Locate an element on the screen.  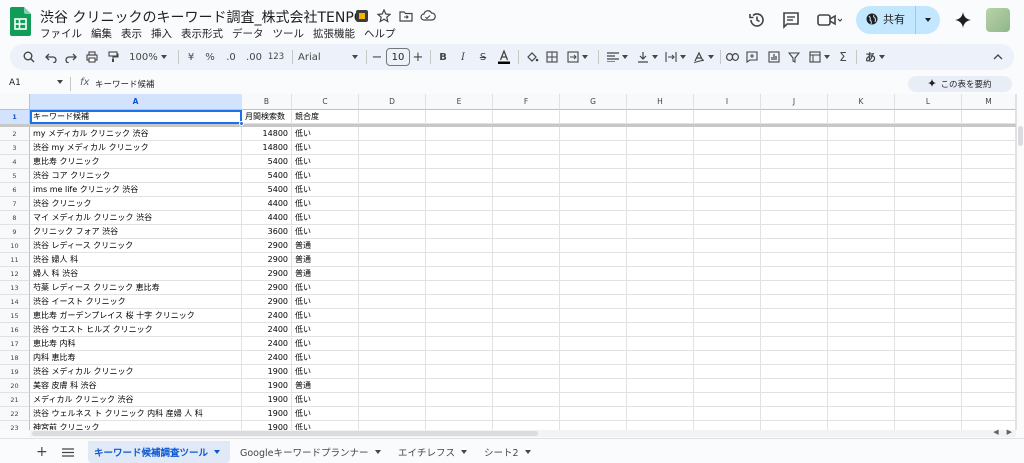
cell-l19 is located at coordinates (928, 372).